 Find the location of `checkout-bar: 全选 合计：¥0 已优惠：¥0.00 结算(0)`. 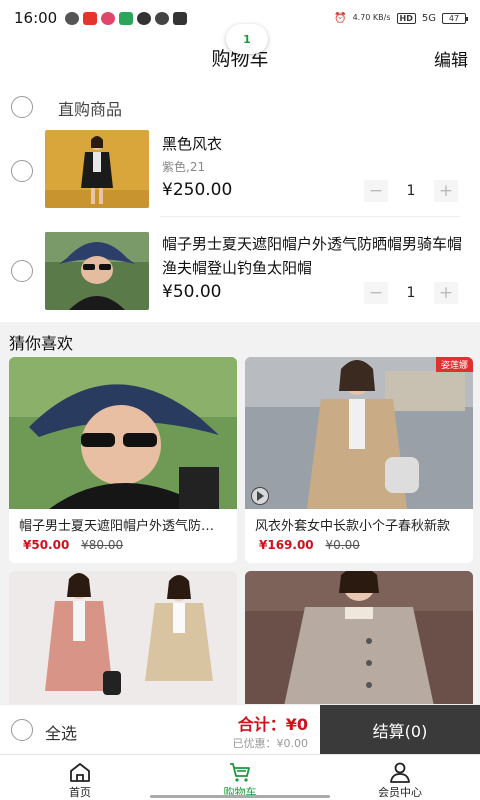

checkout-bar: 全选 合计：¥0 已优惠：¥0.00 结算(0) is located at coordinates (240, 729).